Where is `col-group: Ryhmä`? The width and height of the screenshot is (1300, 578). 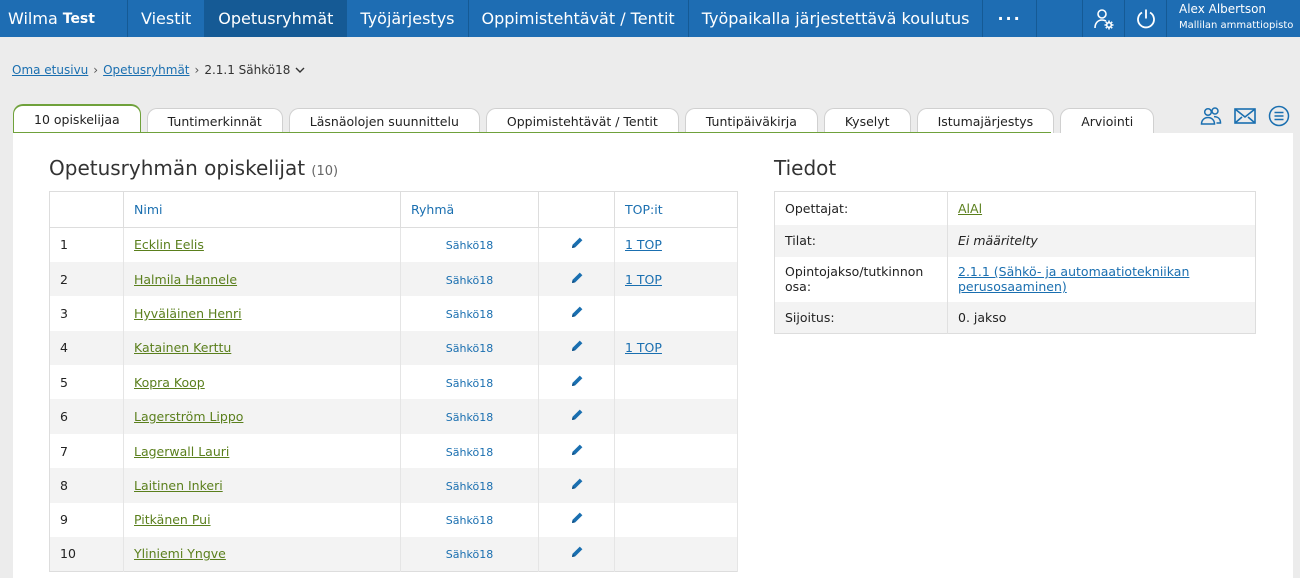 col-group: Ryhmä is located at coordinates (469, 209).